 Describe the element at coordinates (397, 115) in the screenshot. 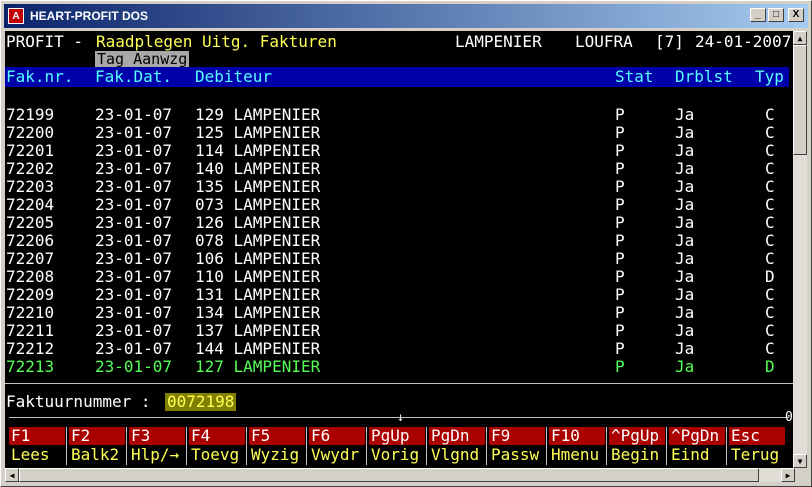

I see `table-row: 72199 23-01-07 129 LAMPENIER P Ja C` at that location.